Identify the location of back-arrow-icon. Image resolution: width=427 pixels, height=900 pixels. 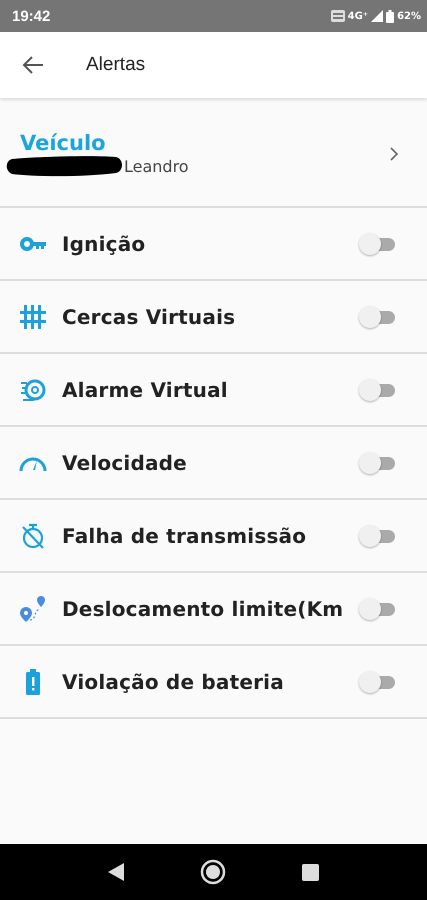
(33, 65).